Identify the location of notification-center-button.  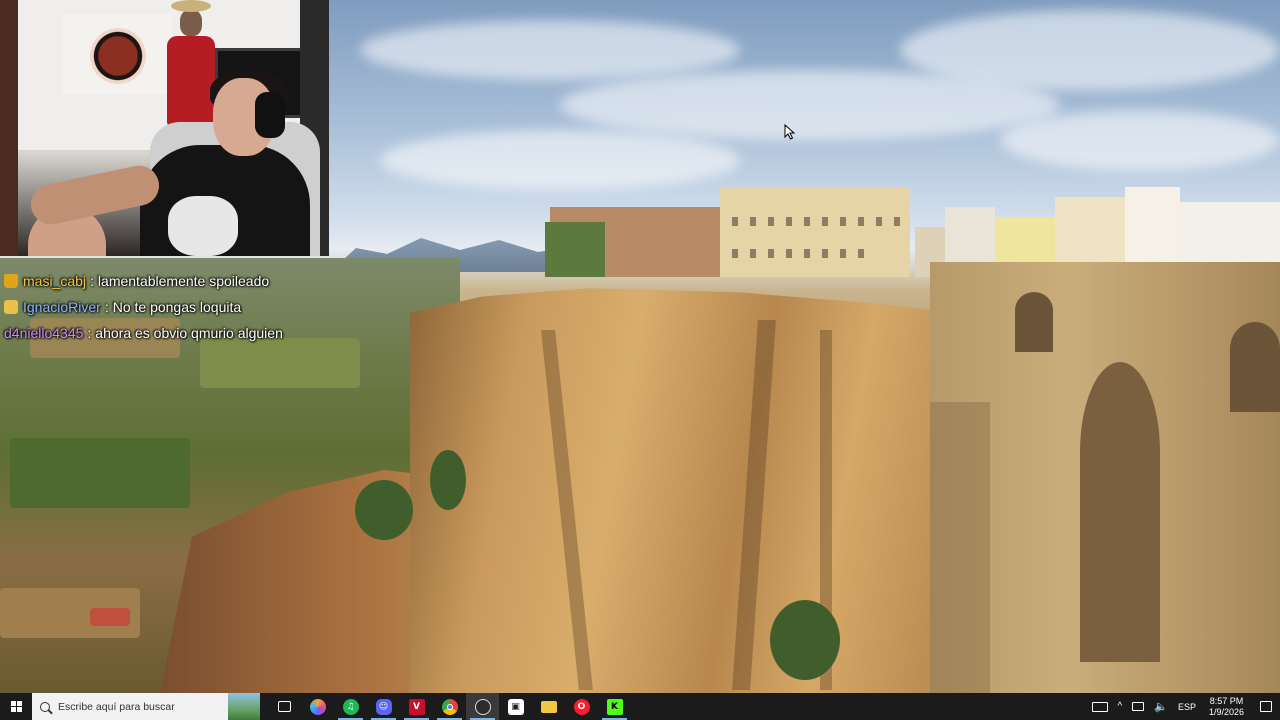
(1266, 706).